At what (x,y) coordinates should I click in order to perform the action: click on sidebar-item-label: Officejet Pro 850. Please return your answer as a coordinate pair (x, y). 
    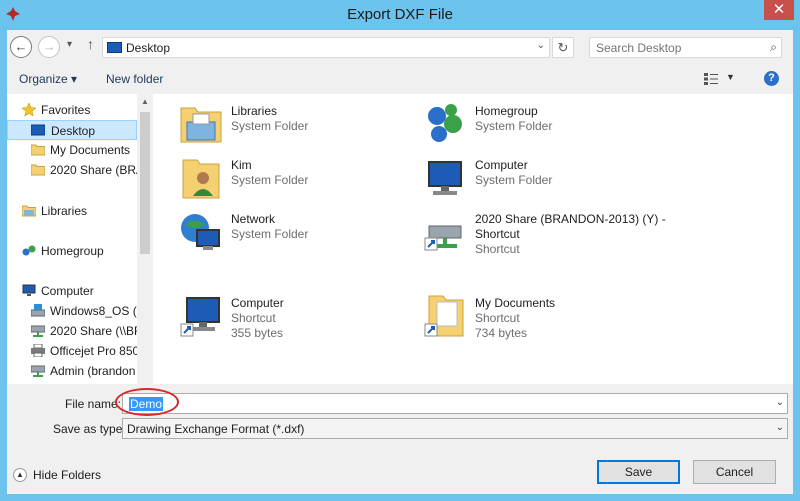
    Looking at the image, I should click on (93, 351).